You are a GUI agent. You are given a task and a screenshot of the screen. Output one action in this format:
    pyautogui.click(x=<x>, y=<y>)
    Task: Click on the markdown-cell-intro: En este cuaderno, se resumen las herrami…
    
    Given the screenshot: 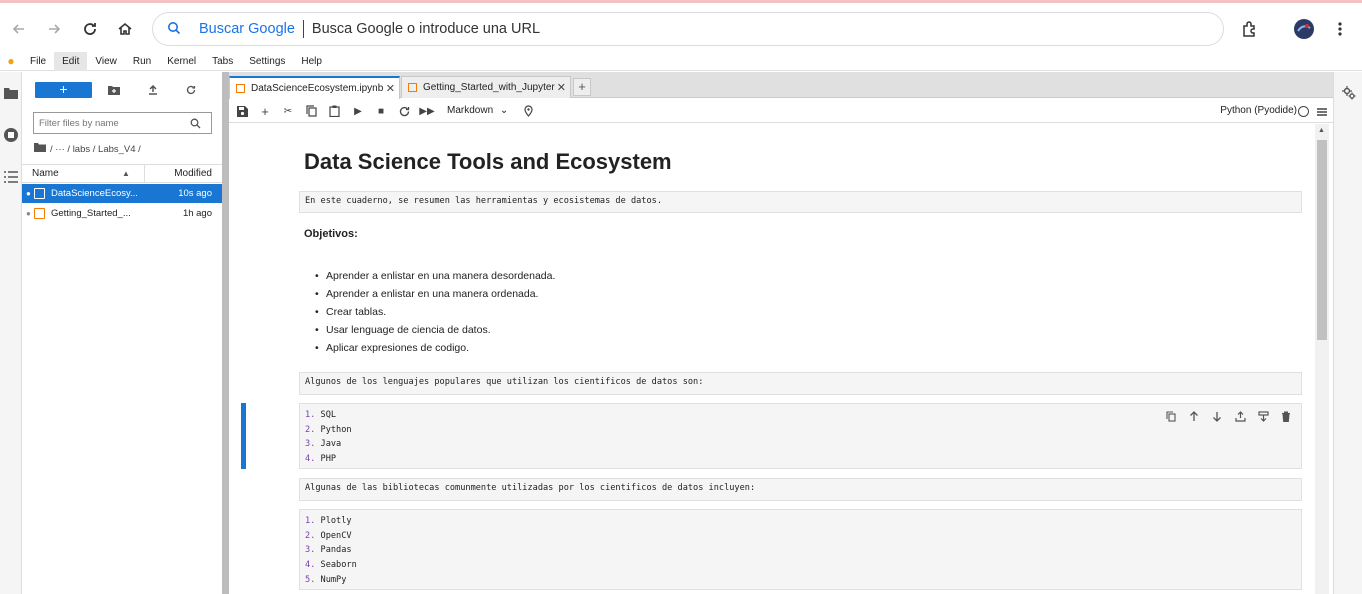 What is the action you would take?
    pyautogui.click(x=800, y=202)
    